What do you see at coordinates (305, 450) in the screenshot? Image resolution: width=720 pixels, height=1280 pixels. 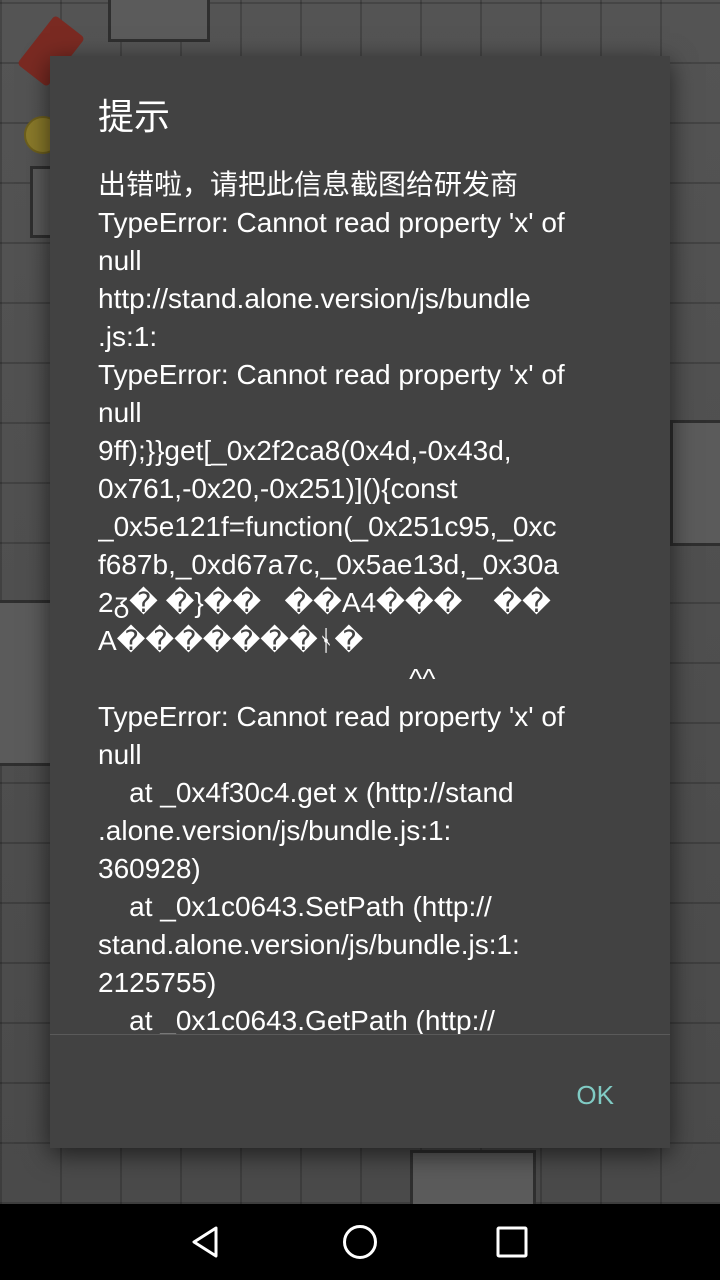 I see `message-line: 9ff);}}get[_0x2f2ca8(0x4d,-0x43d,` at bounding box center [305, 450].